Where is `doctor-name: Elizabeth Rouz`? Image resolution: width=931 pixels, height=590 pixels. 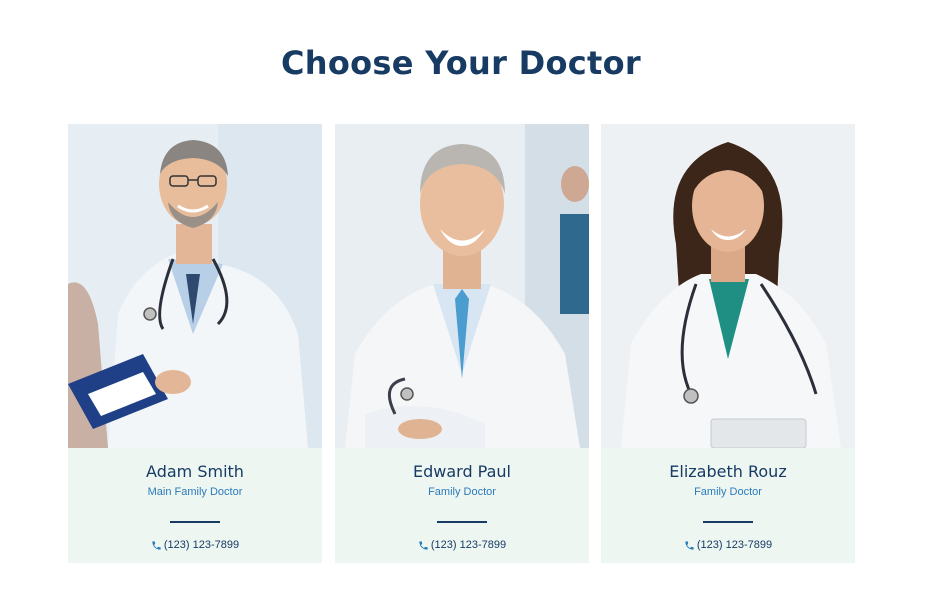 doctor-name: Elizabeth Rouz is located at coordinates (728, 472).